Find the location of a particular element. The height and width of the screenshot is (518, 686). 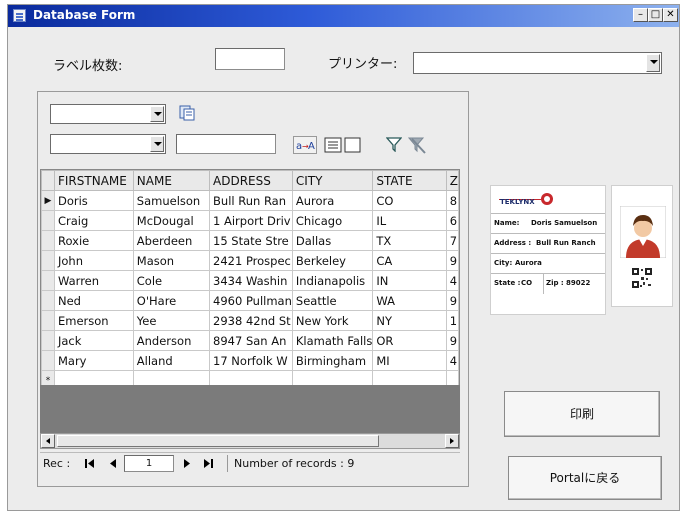

close-button: ✕ is located at coordinates (670, 15).